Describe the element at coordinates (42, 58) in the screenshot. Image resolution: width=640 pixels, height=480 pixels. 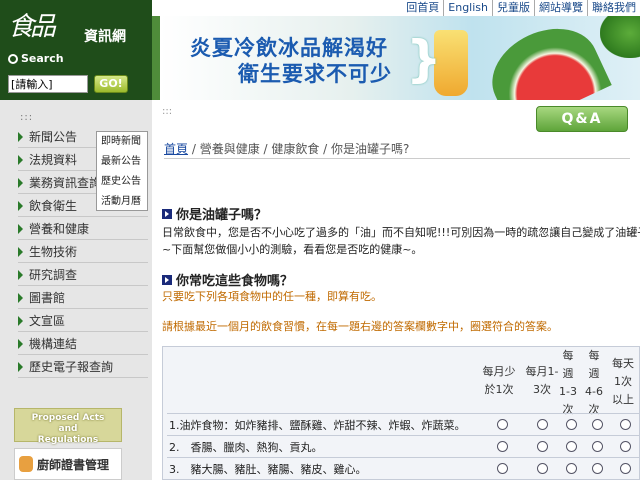
I see `search-label-text: Search` at that location.